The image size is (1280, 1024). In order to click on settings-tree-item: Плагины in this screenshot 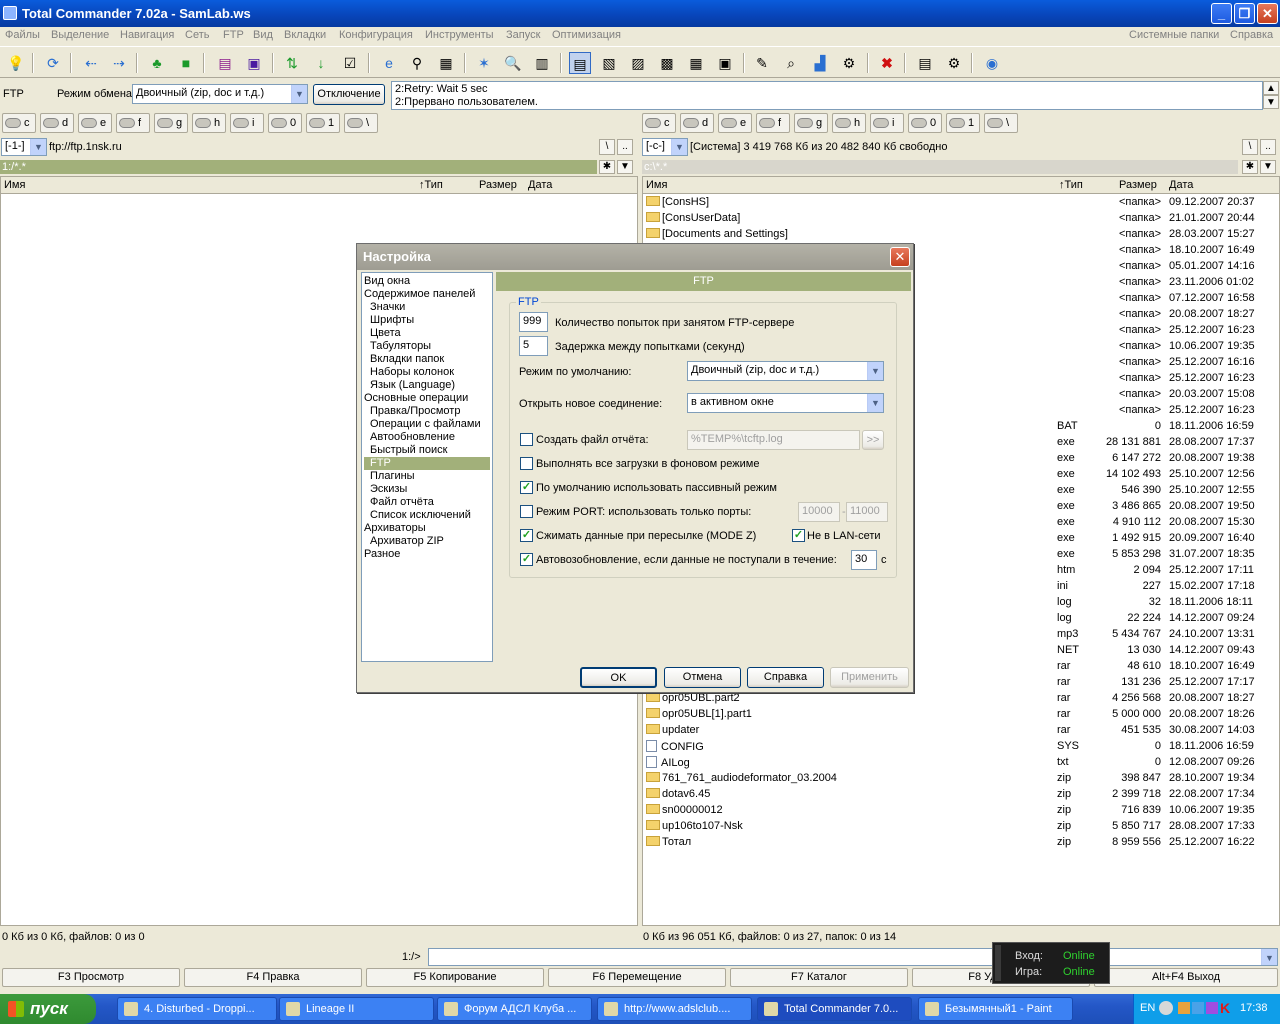, I will do `click(389, 476)`.